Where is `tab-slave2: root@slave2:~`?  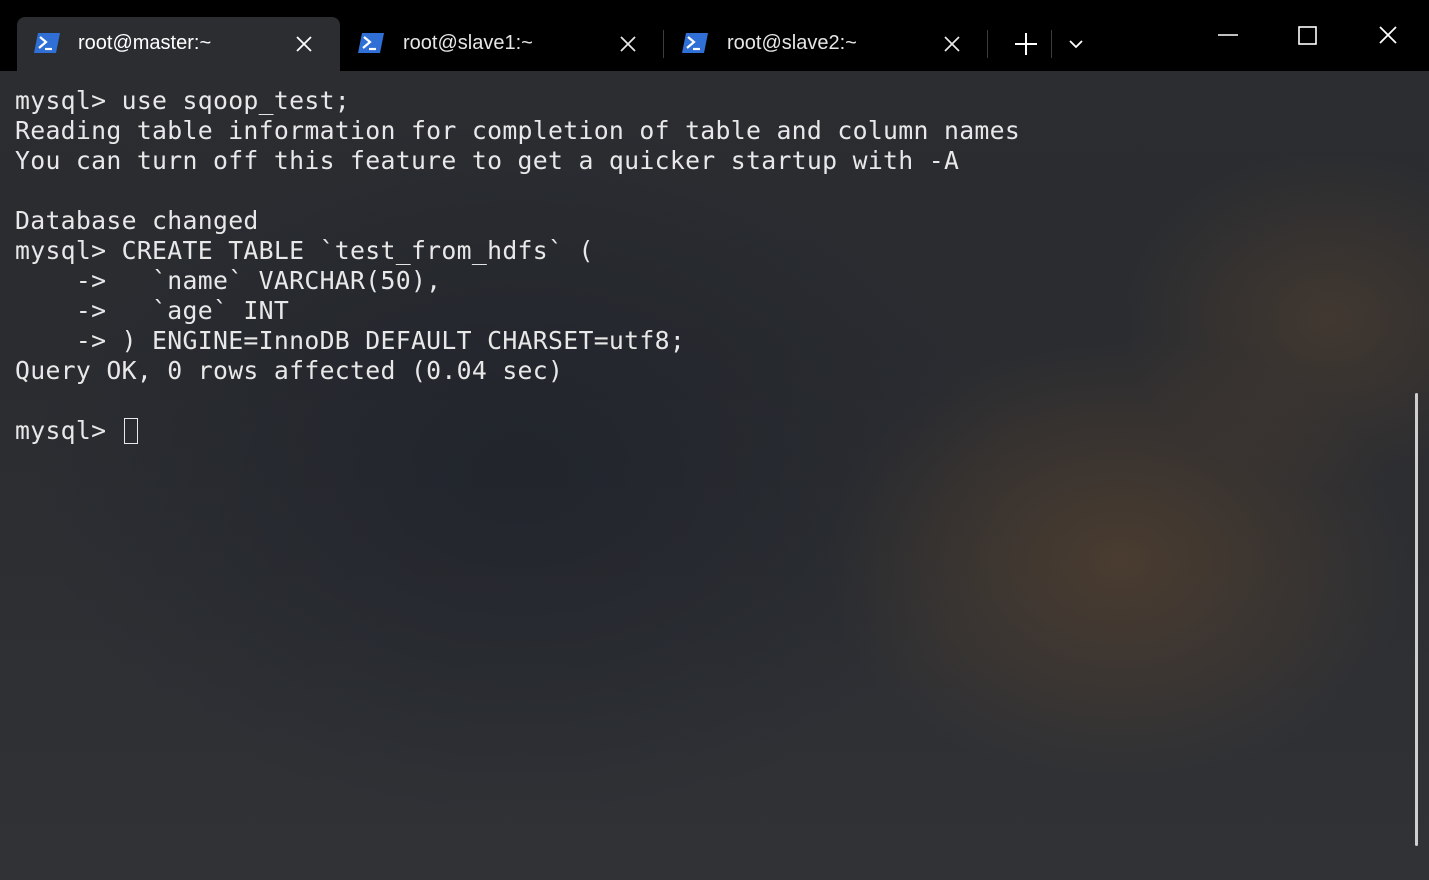 tab-slave2: root@slave2:~ is located at coordinates (826, 44).